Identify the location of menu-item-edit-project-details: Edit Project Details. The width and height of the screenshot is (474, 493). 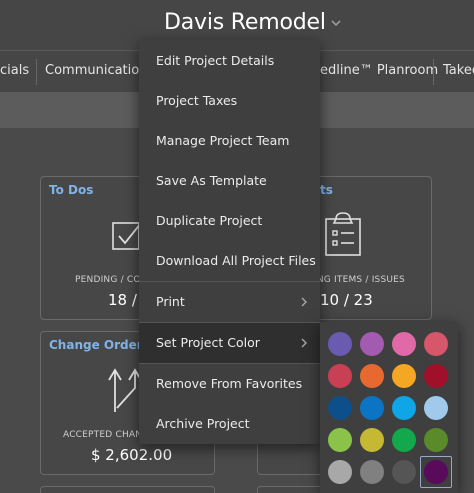
(229, 61).